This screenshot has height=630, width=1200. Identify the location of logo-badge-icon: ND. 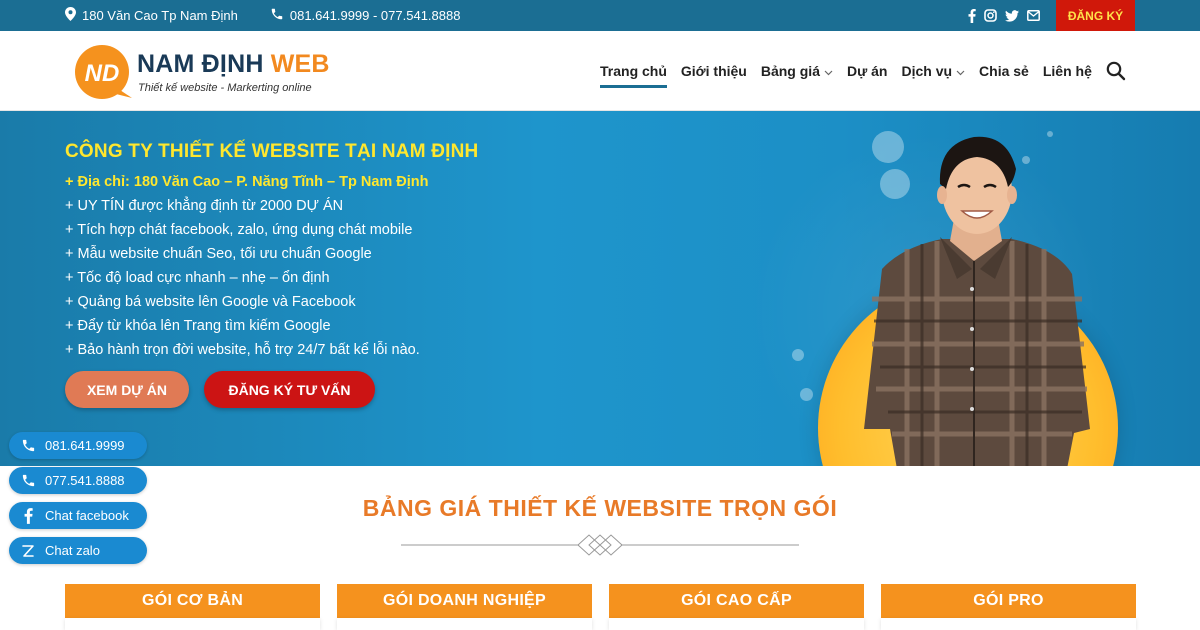
(103, 72).